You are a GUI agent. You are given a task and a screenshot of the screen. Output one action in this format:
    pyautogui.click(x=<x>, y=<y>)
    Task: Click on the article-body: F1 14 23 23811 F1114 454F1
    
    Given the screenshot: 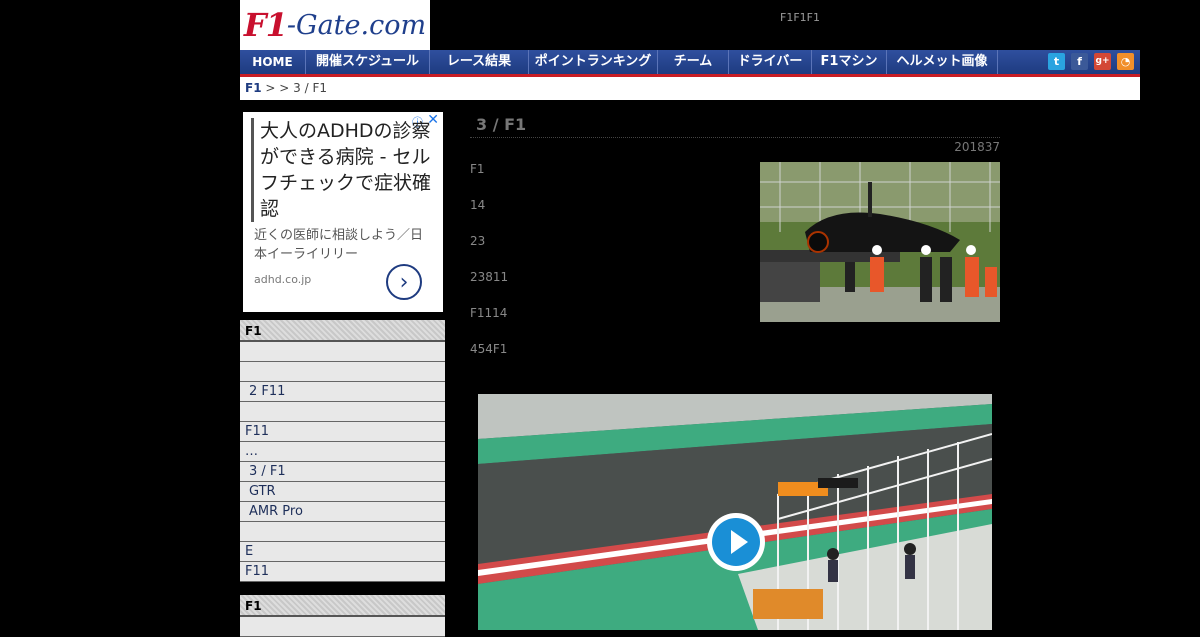 What is the action you would take?
    pyautogui.click(x=489, y=270)
    